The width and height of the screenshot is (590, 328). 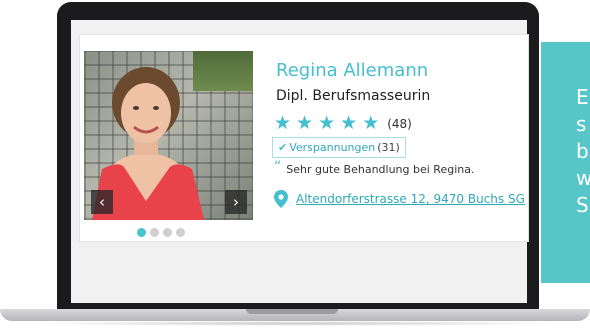 What do you see at coordinates (399, 123) in the screenshot?
I see `rating-count: (48)` at bounding box center [399, 123].